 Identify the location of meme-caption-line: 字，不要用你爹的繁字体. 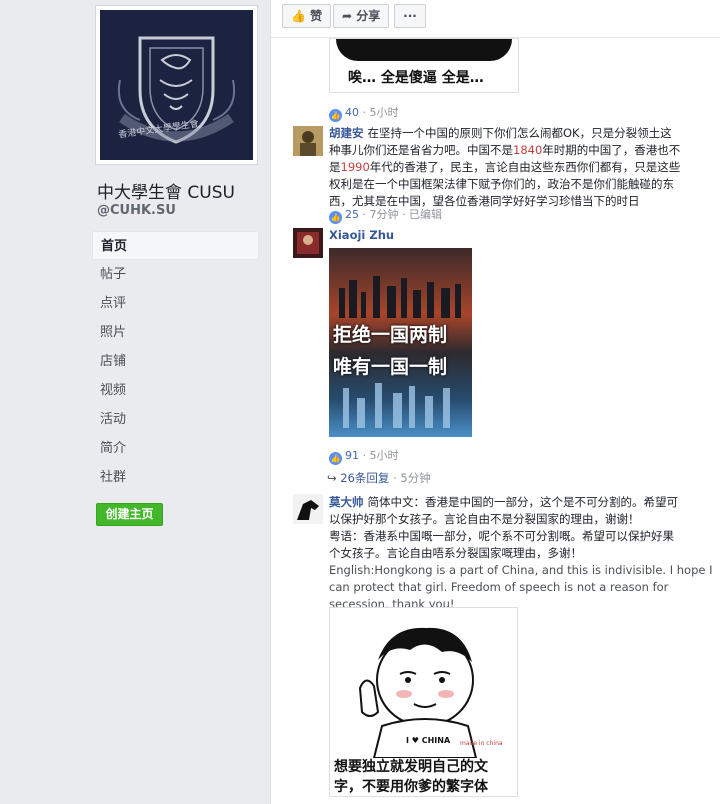
(411, 787).